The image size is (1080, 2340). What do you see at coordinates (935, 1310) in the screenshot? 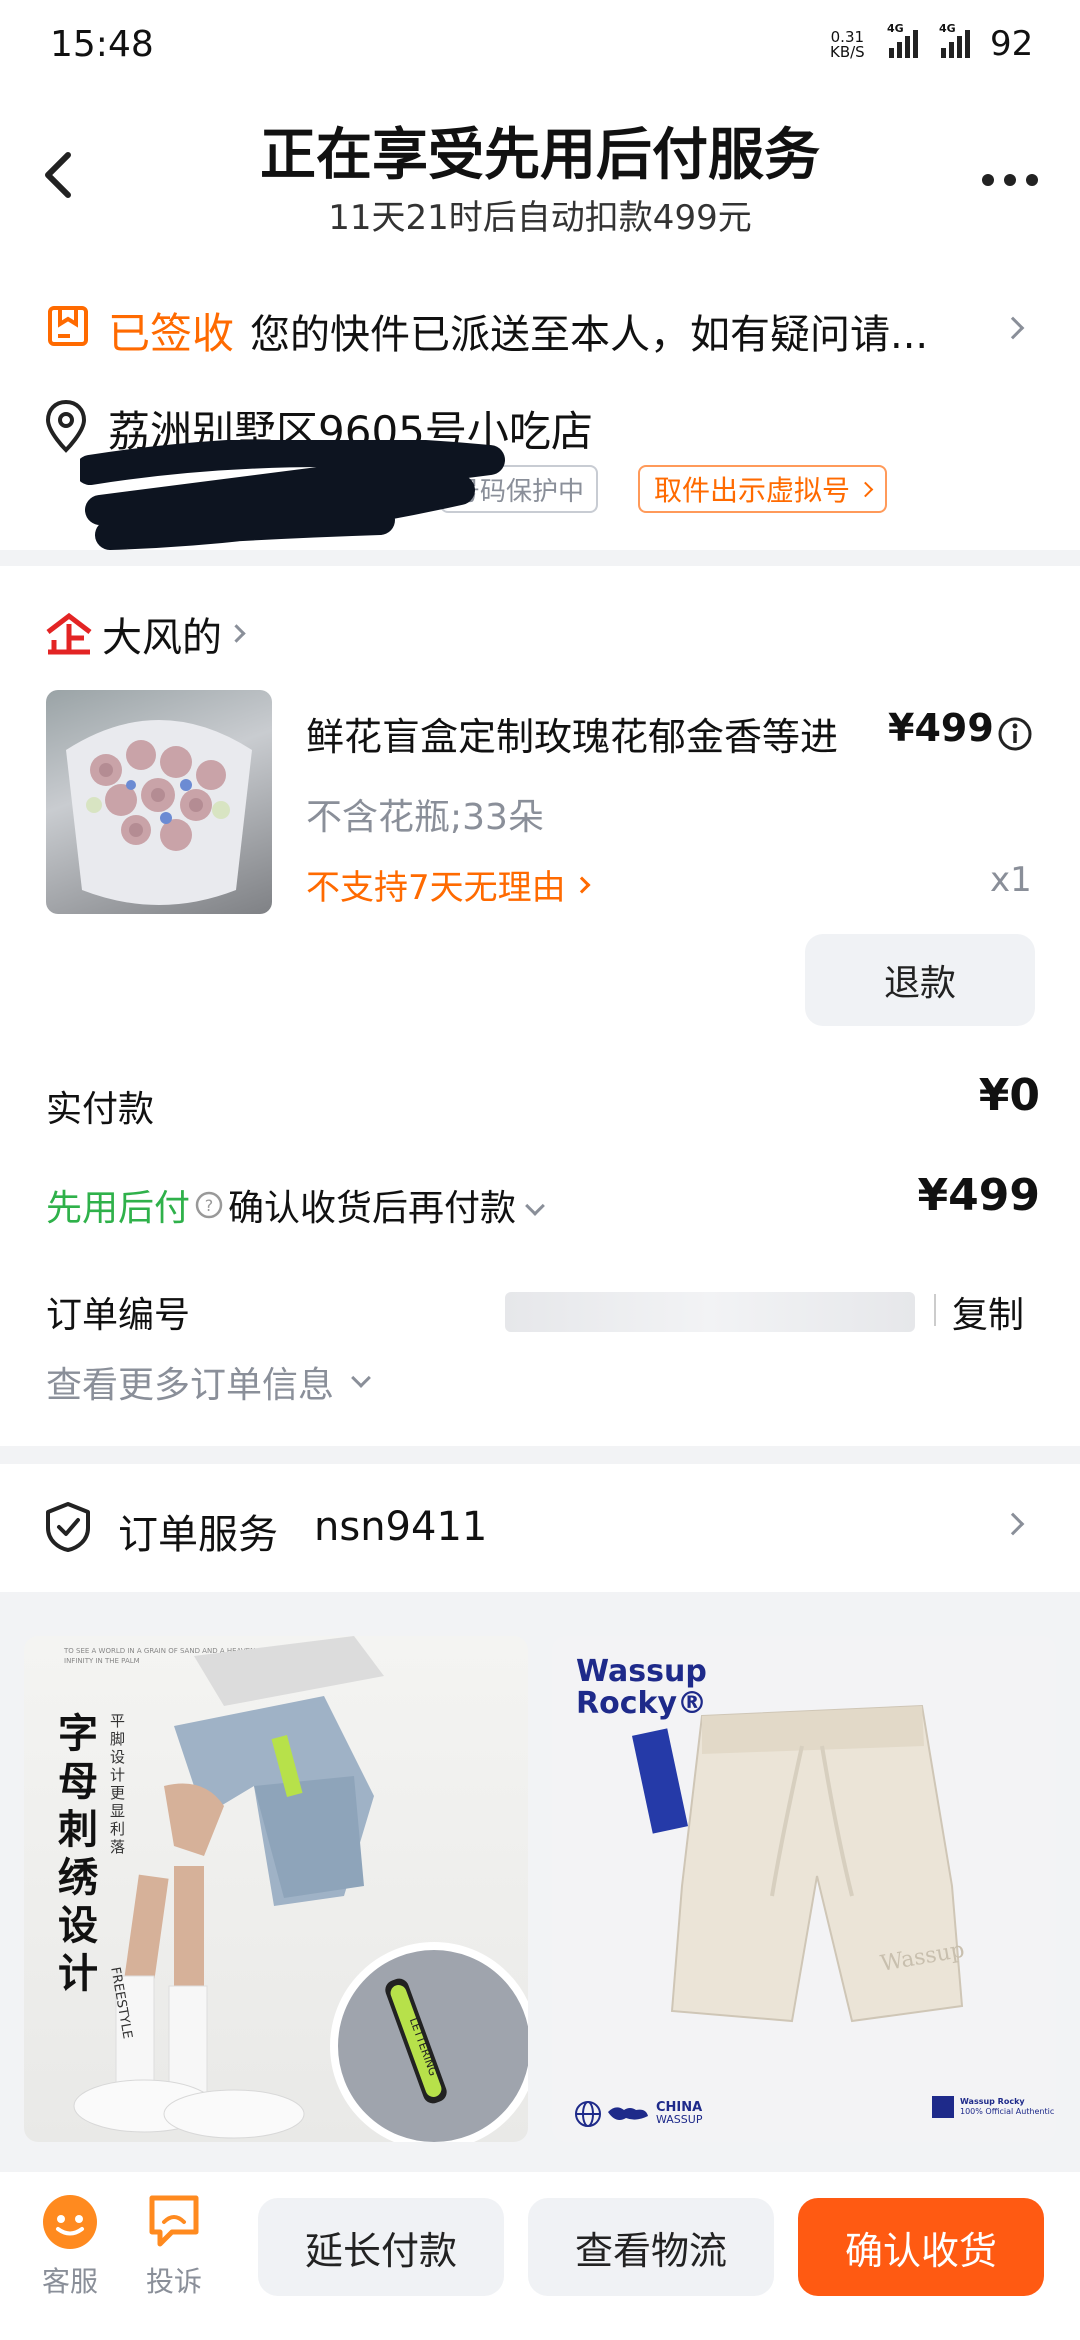
I see `divider` at bounding box center [935, 1310].